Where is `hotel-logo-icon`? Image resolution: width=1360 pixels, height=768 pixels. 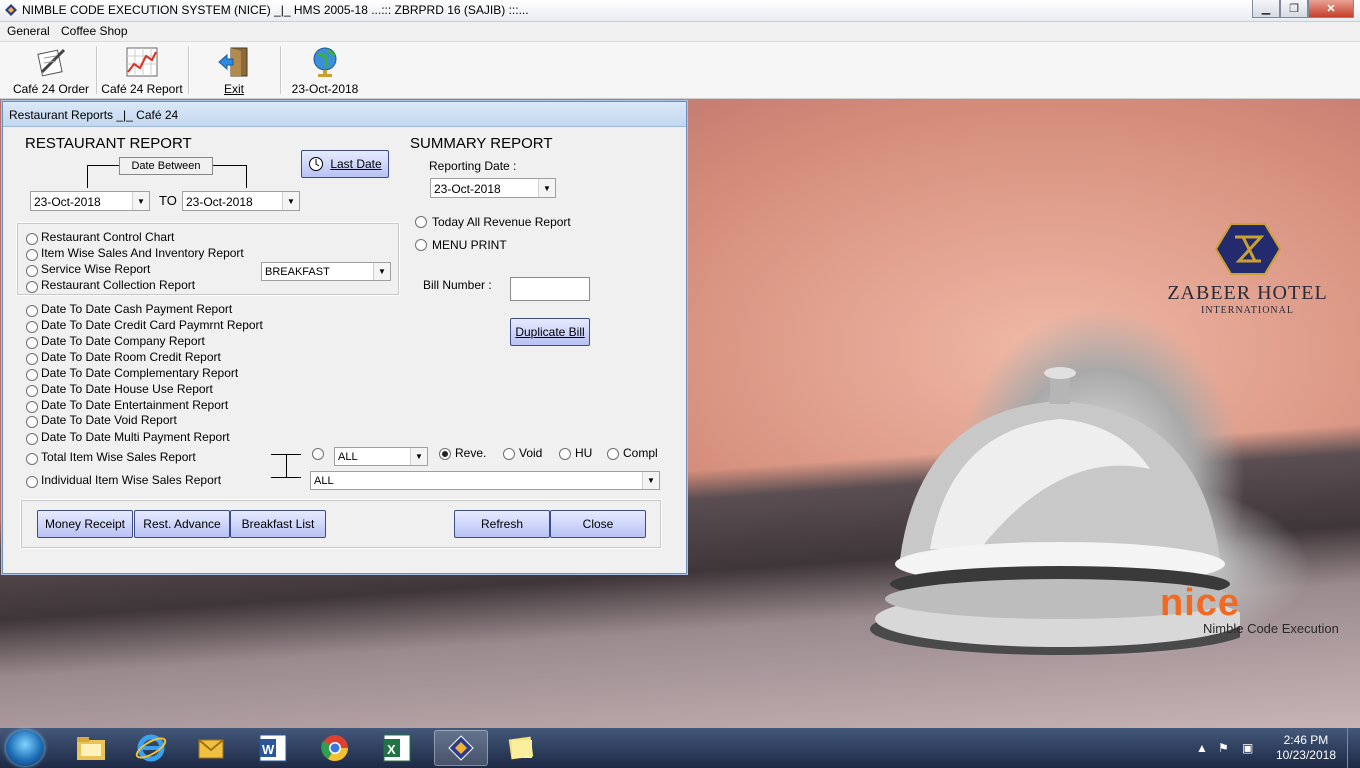 hotel-logo-icon is located at coordinates (1247, 249).